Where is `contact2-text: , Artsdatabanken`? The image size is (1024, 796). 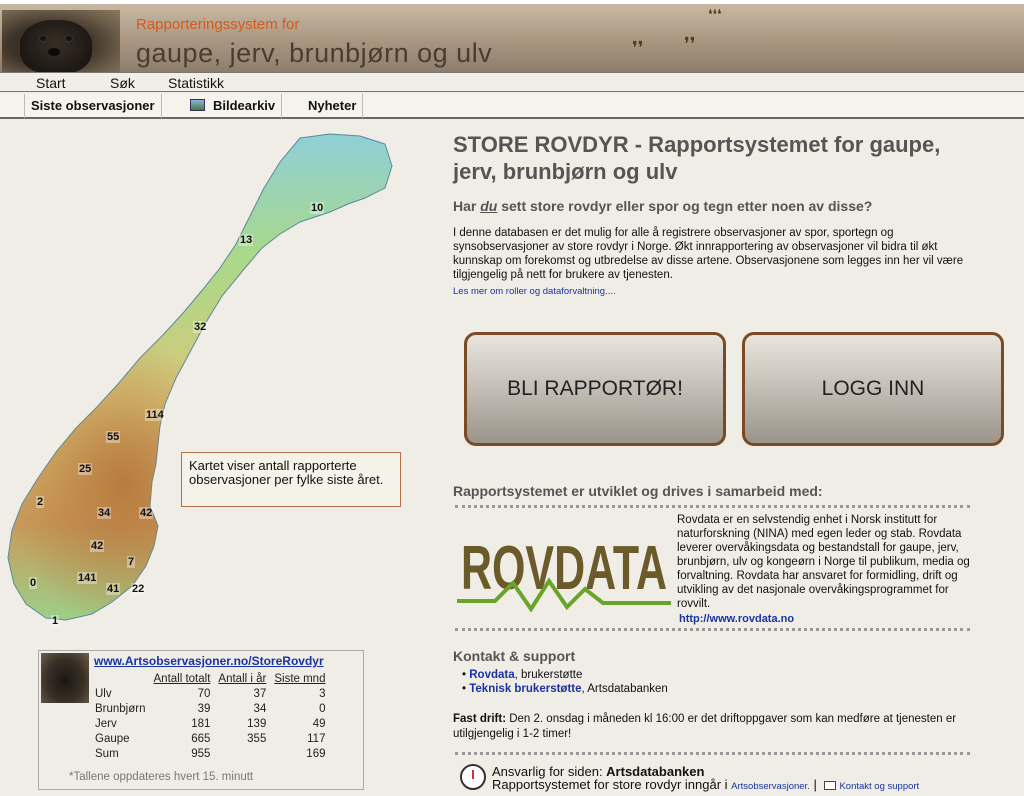 contact2-text: , Artsdatabanken is located at coordinates (624, 689).